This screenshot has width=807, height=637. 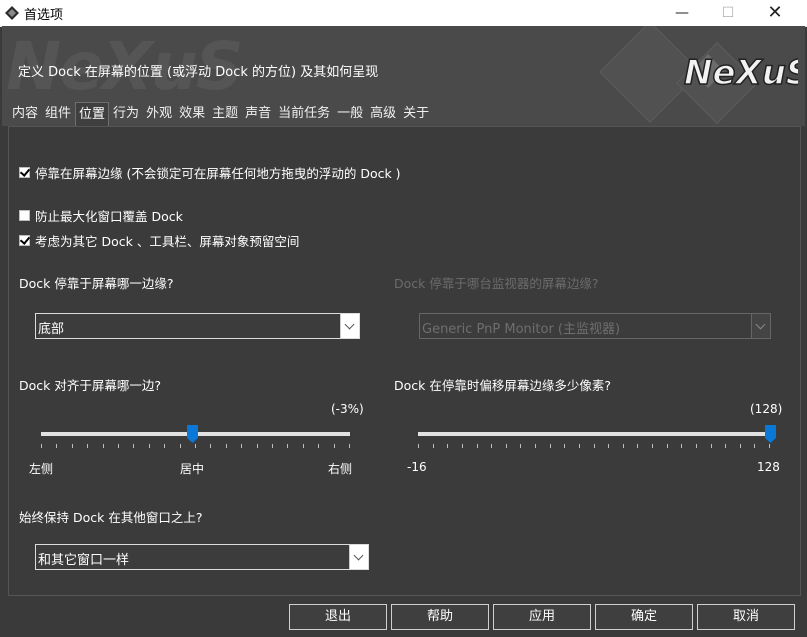 I want to click on title-bar: 首选项 — ☐ ✕, so click(x=403, y=13).